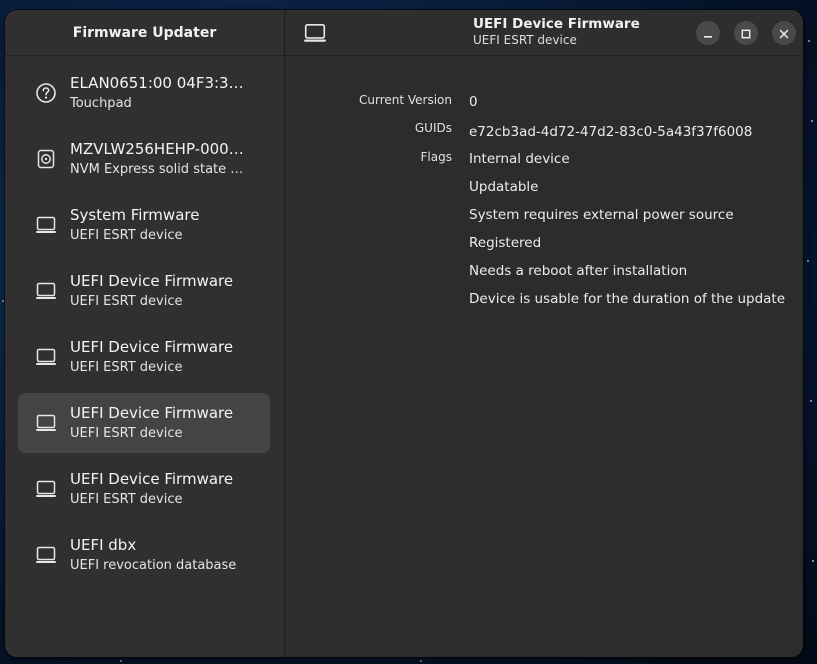  Describe the element at coordinates (101, 103) in the screenshot. I see `device-subtitle: Touchpad` at that location.